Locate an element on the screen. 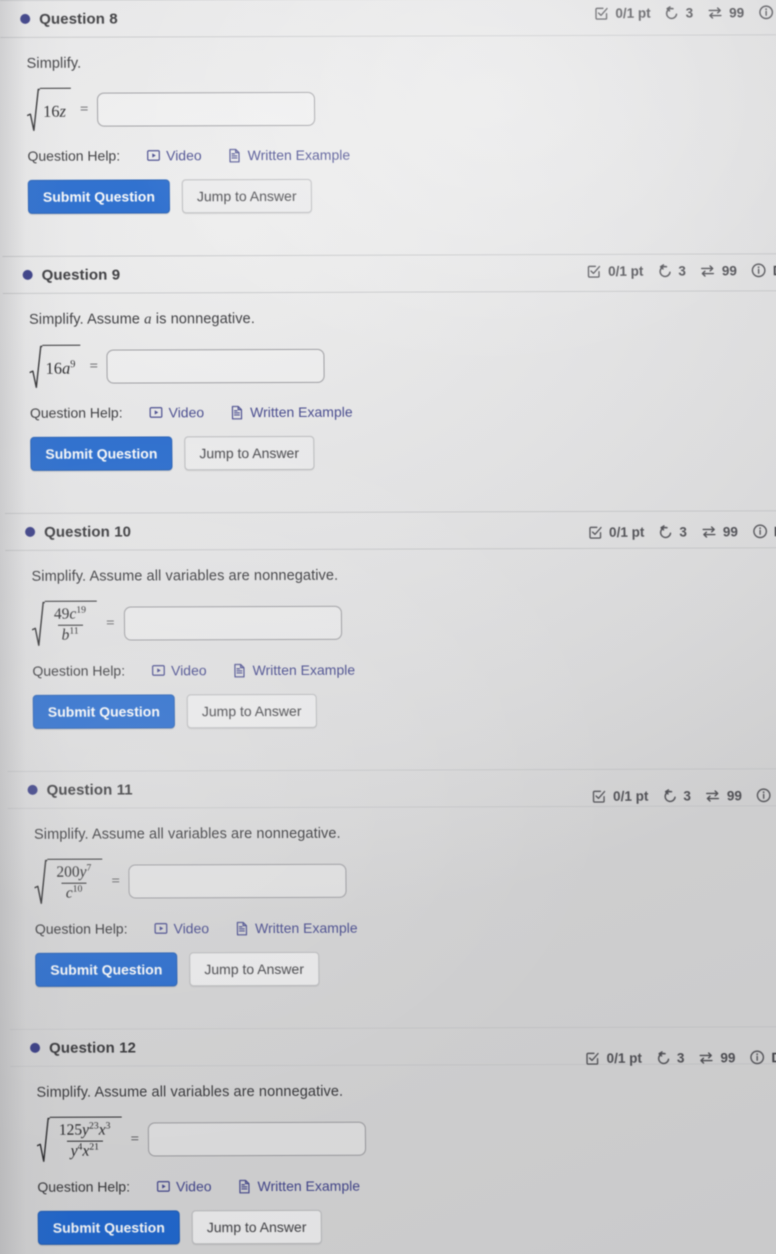 The image size is (776, 1254). submit-question-button-q11: Submit Question is located at coordinates (106, 969).